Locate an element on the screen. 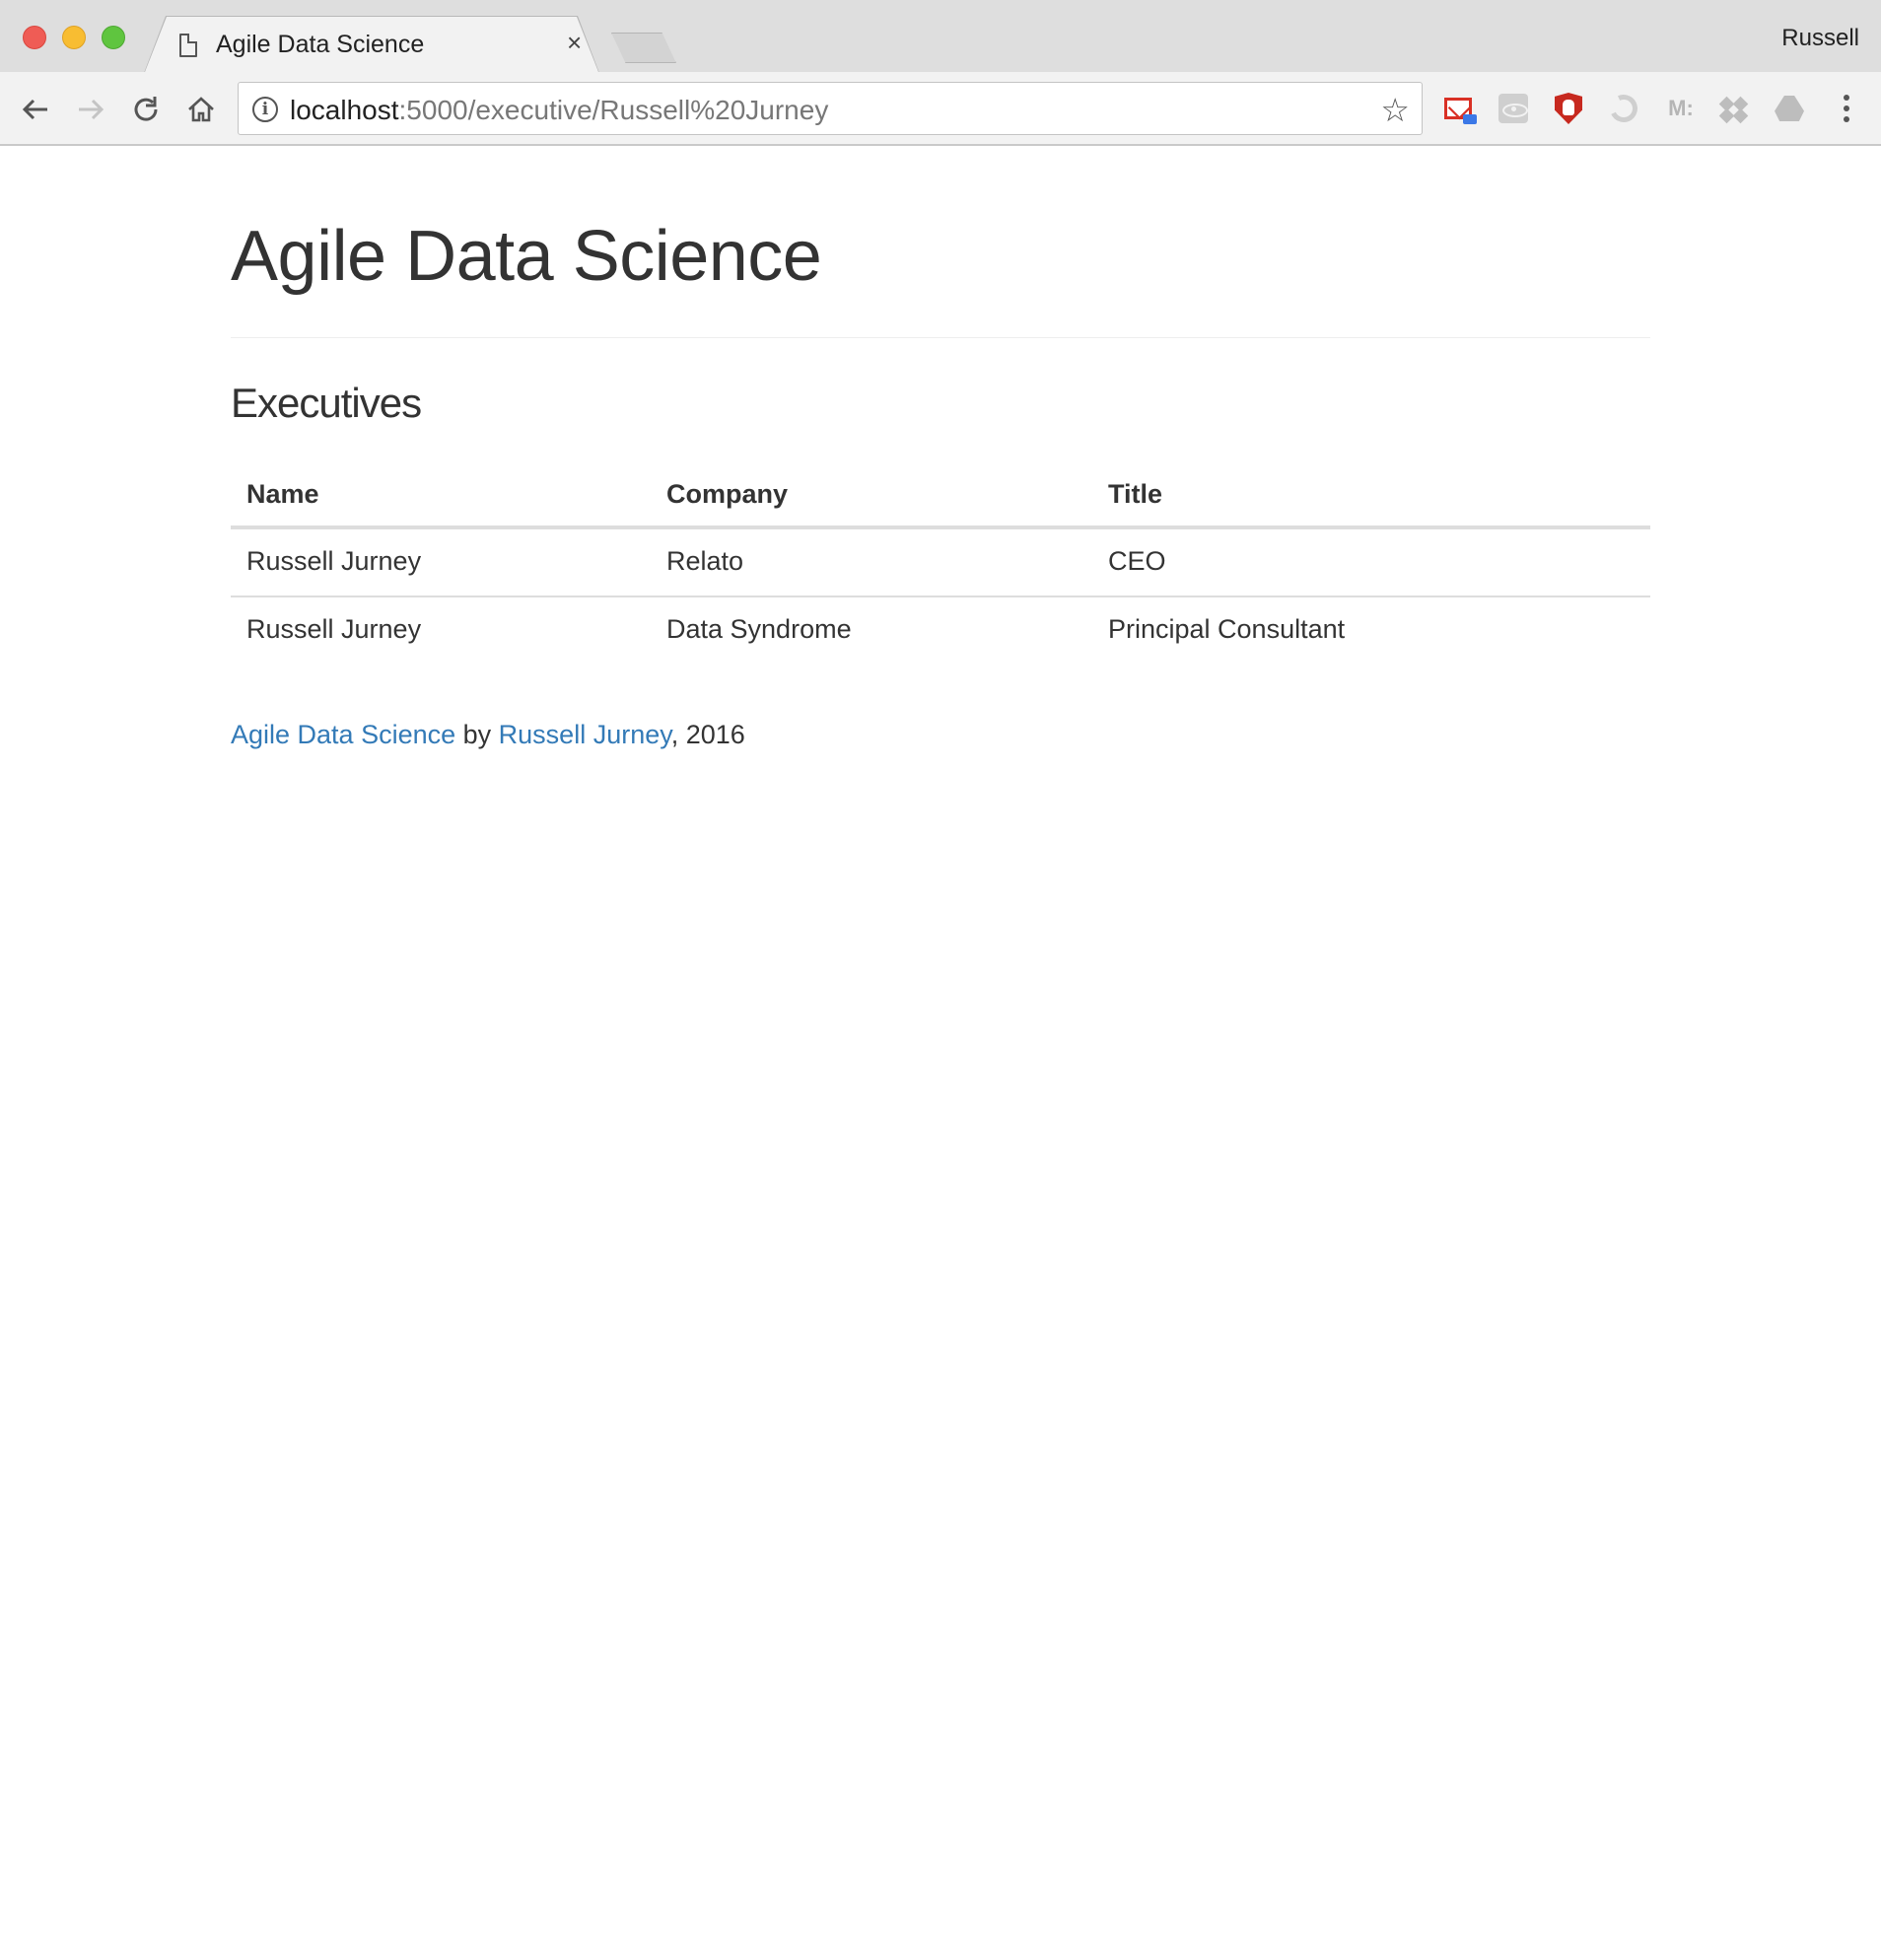 The image size is (1881, 1960). reload-button is located at coordinates (146, 109).